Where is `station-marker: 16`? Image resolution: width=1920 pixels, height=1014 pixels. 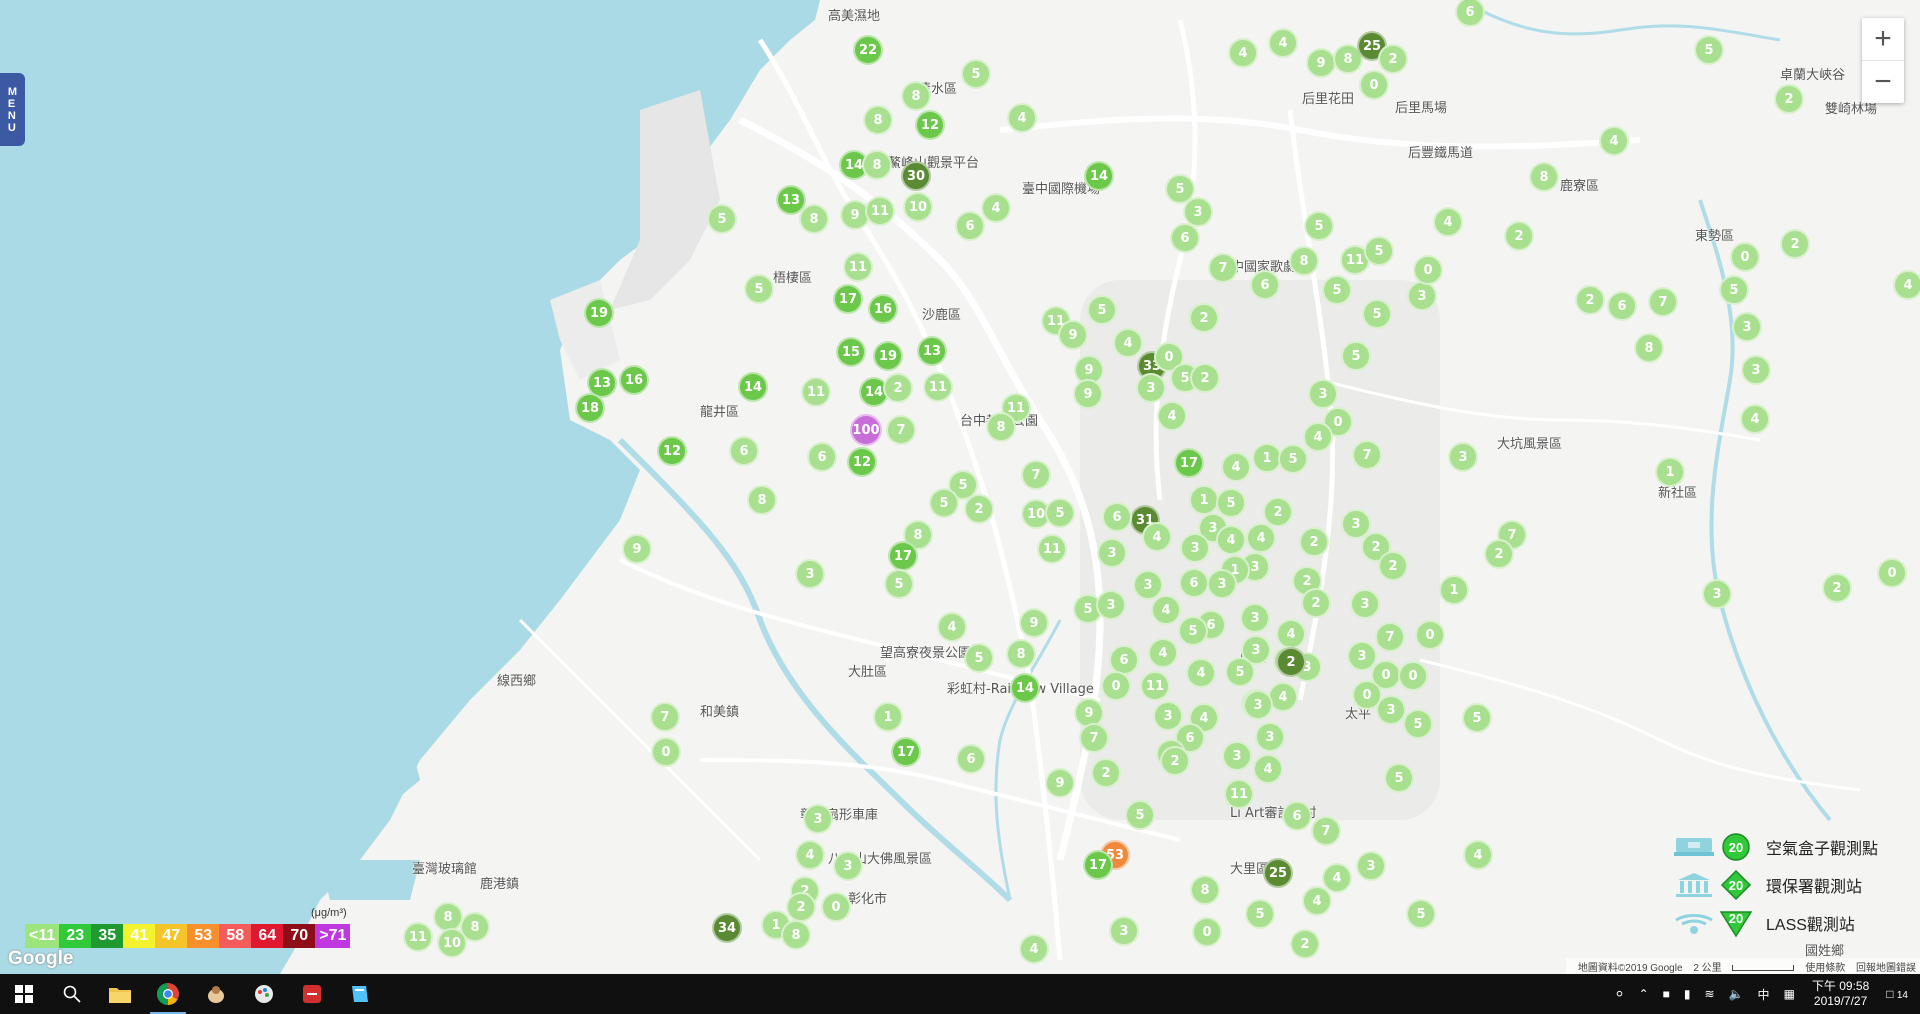 station-marker: 16 is located at coordinates (883, 309).